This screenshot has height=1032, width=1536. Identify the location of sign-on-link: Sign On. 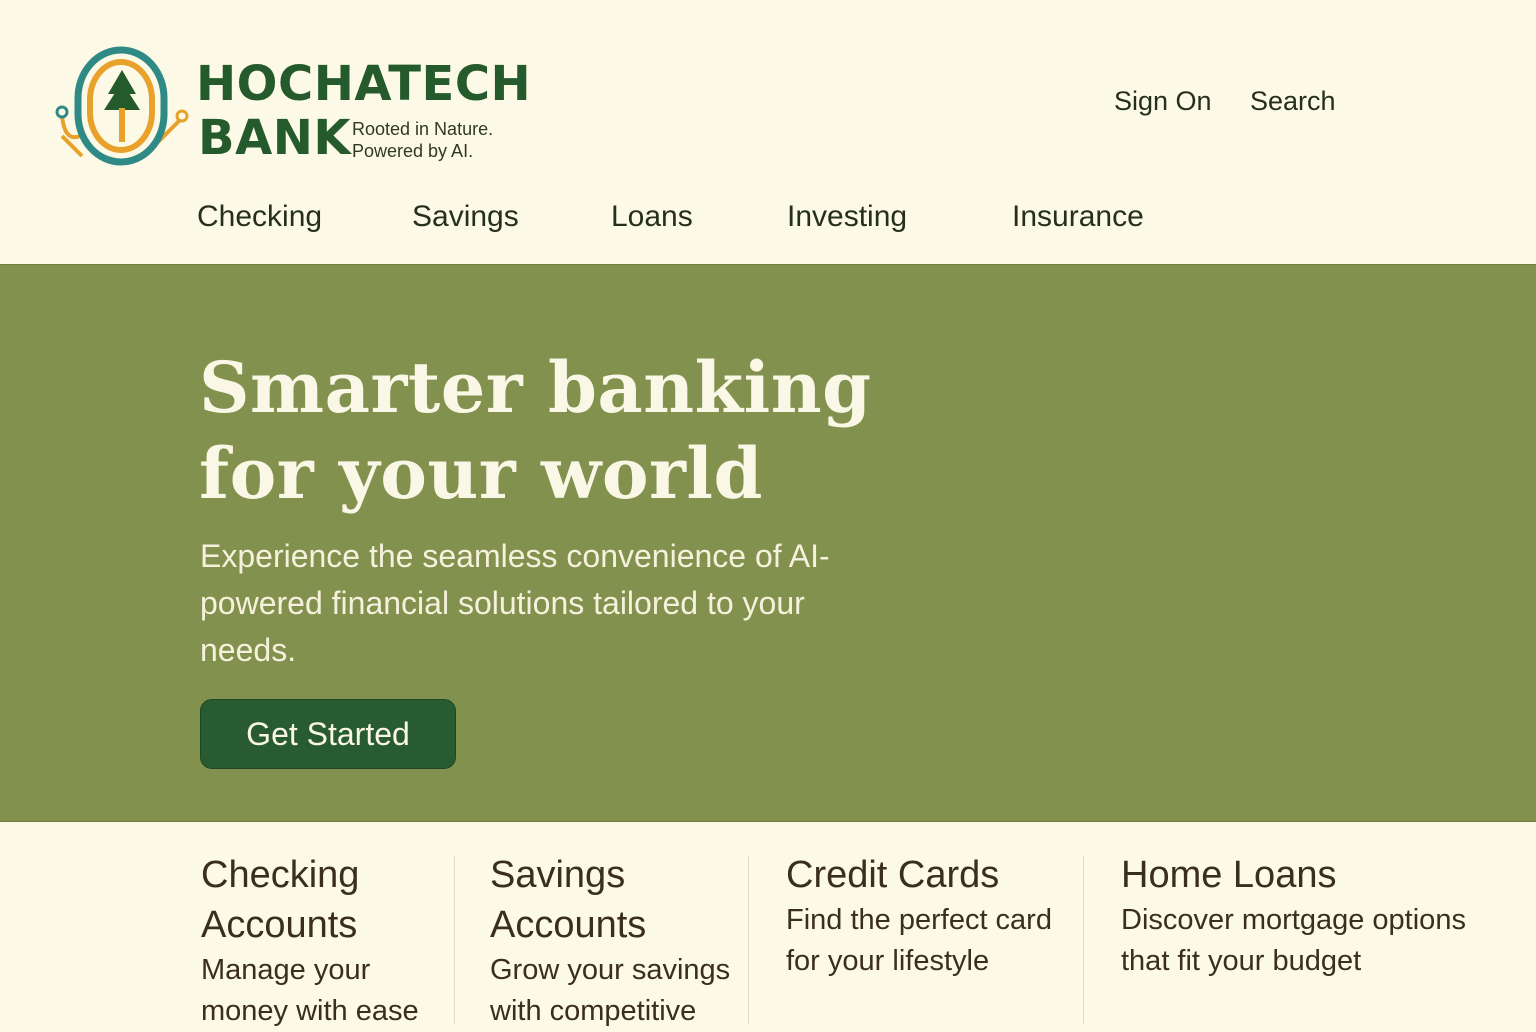
(1163, 101).